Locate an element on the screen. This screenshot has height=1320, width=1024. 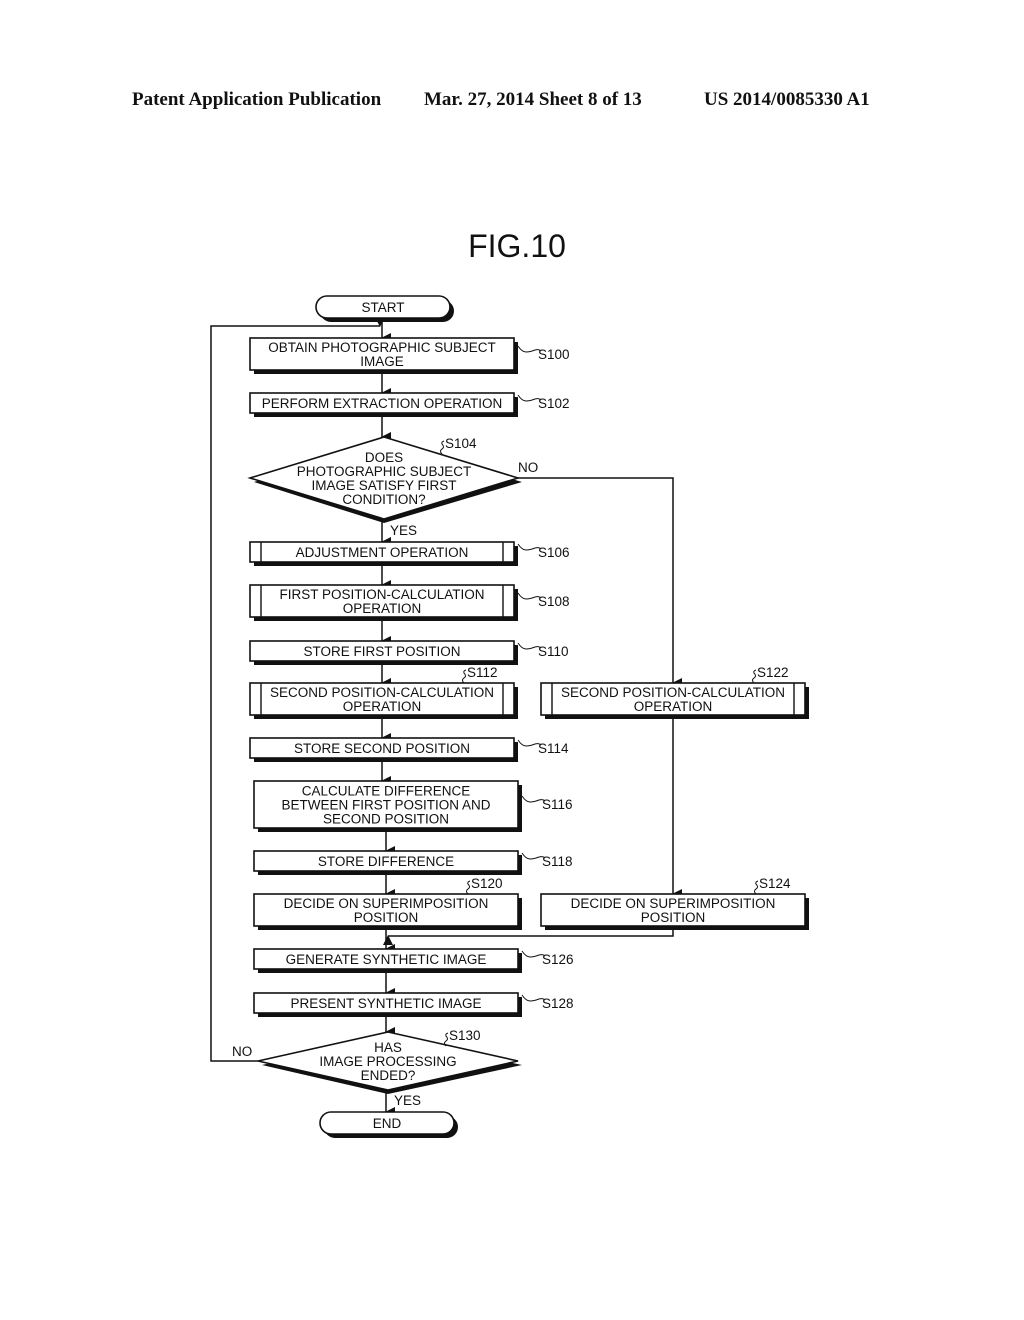
step-number: S102 is located at coordinates (554, 403).